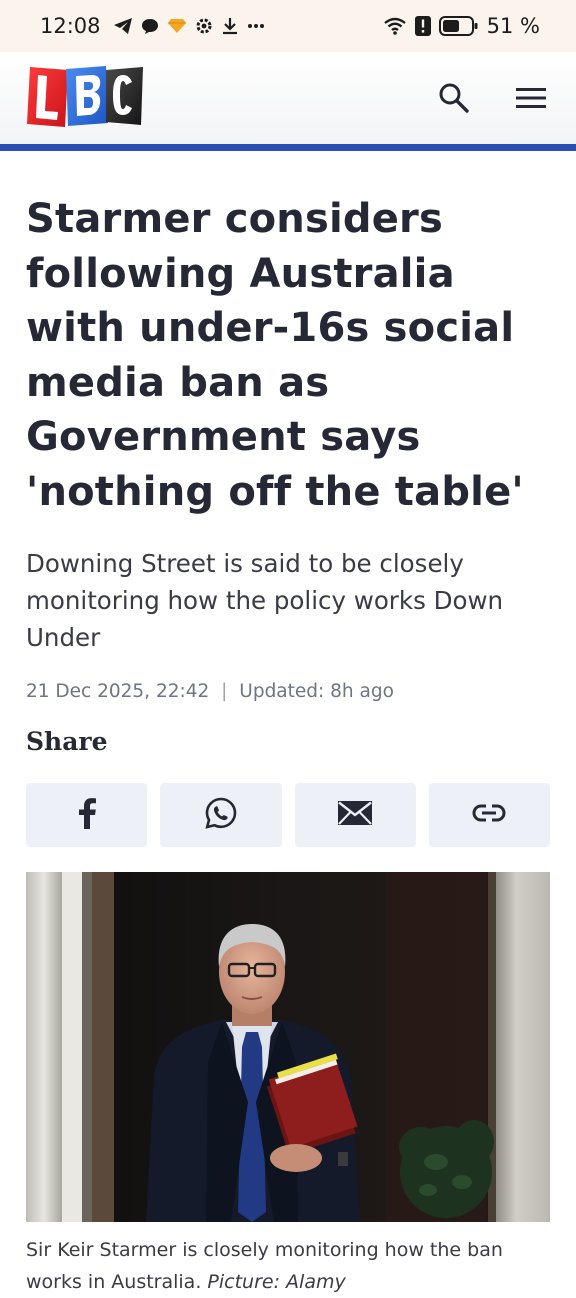 The height and width of the screenshot is (1298, 576). Describe the element at coordinates (395, 26) in the screenshot. I see `wifi-icon` at that location.